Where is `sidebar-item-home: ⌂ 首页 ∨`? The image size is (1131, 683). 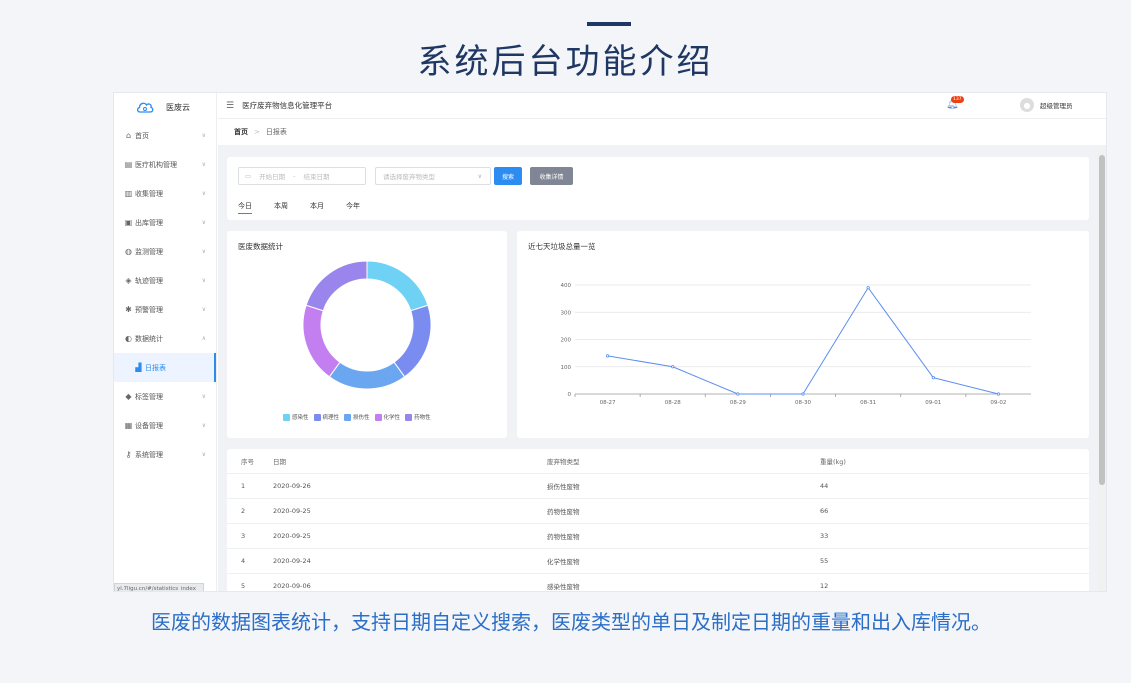
sidebar-item-home: ⌂ 首页 ∨ is located at coordinates (165, 135).